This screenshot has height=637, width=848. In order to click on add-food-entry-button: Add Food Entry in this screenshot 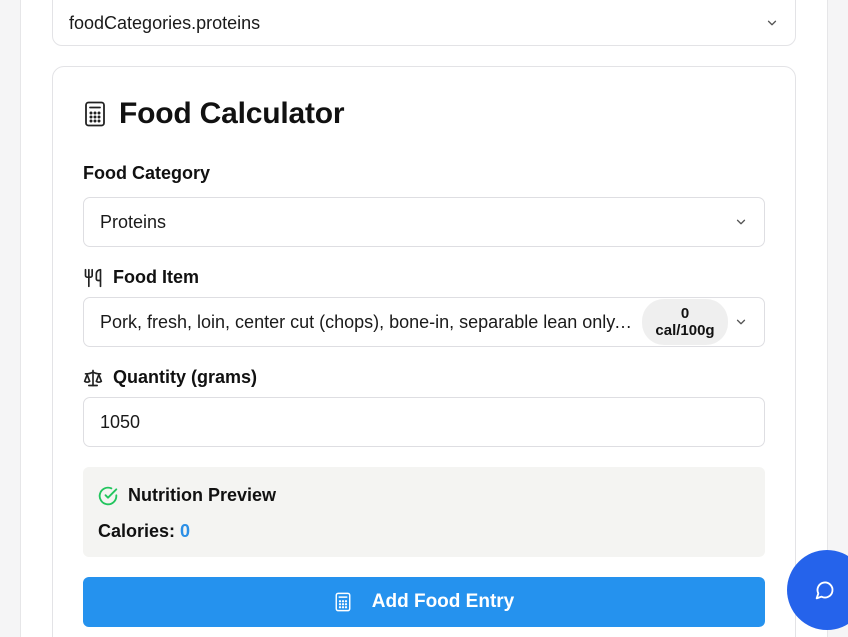, I will do `click(424, 602)`.